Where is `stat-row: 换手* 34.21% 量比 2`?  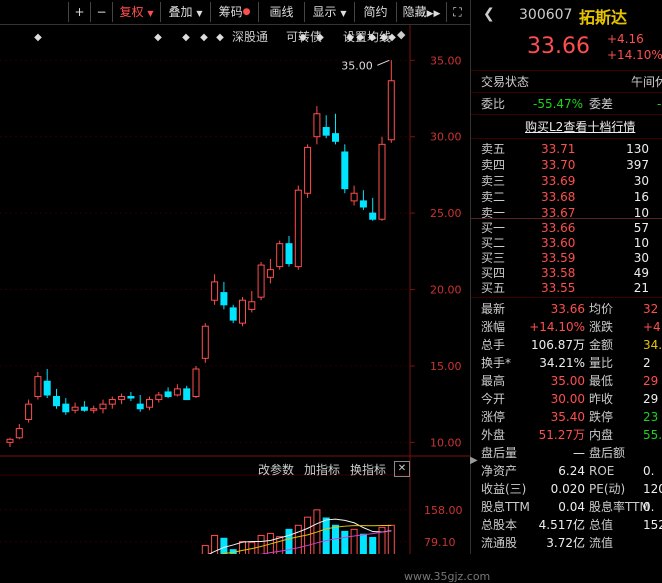 stat-row: 换手* 34.21% 量比 2 is located at coordinates (566, 363).